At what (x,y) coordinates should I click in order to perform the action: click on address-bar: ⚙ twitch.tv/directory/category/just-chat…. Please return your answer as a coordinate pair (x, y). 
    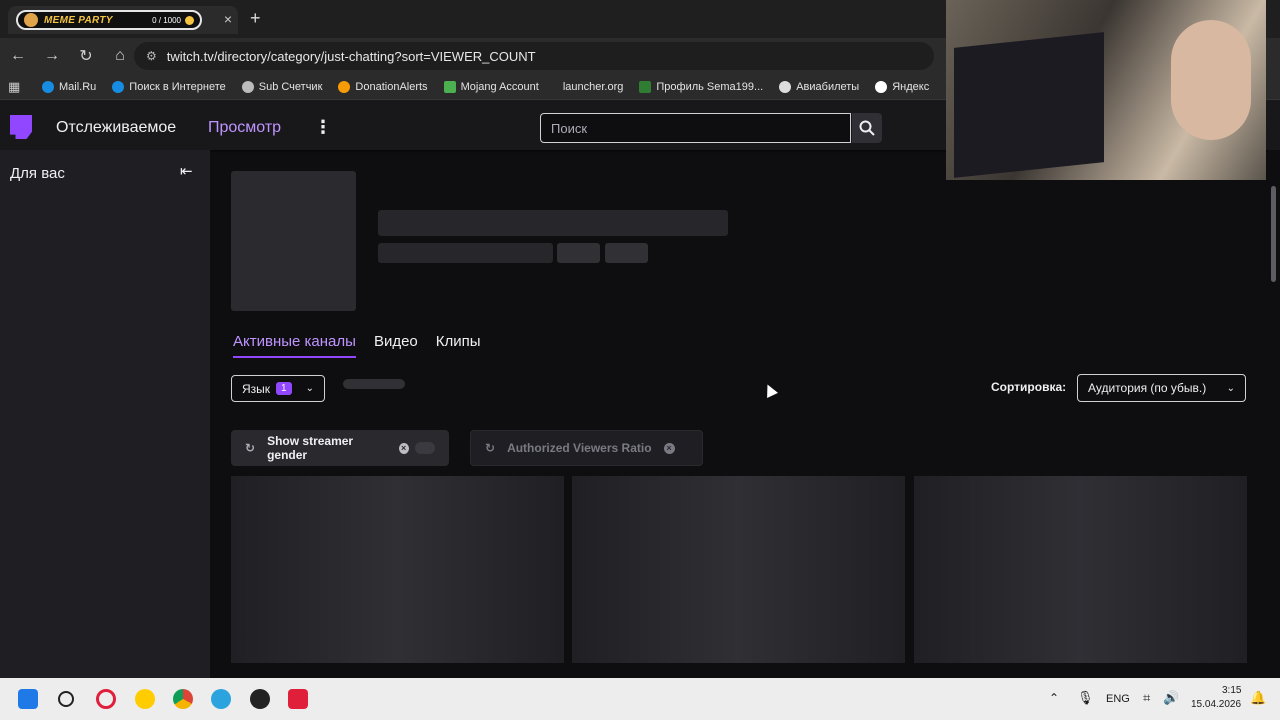
    Looking at the image, I should click on (534, 56).